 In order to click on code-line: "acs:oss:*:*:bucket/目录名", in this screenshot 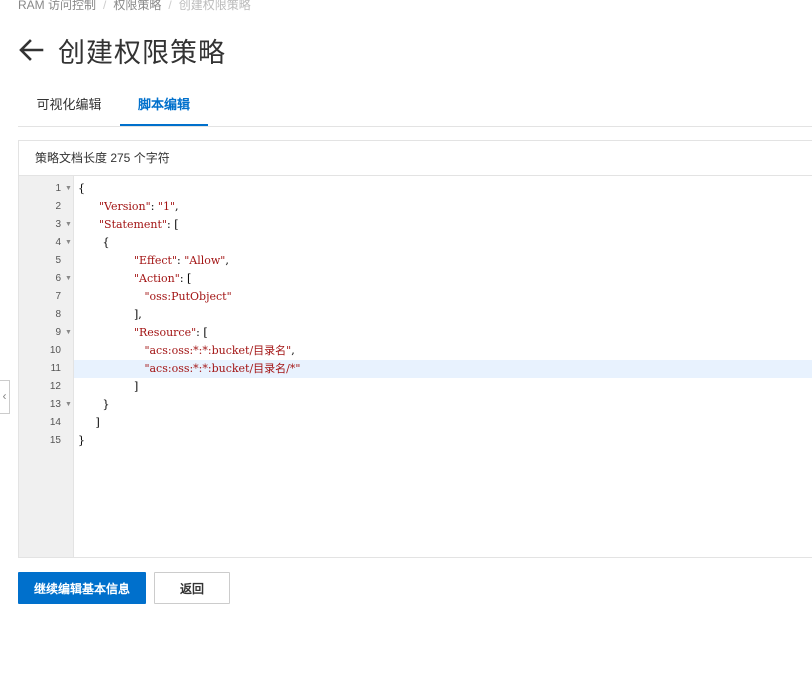, I will do `click(443, 351)`.